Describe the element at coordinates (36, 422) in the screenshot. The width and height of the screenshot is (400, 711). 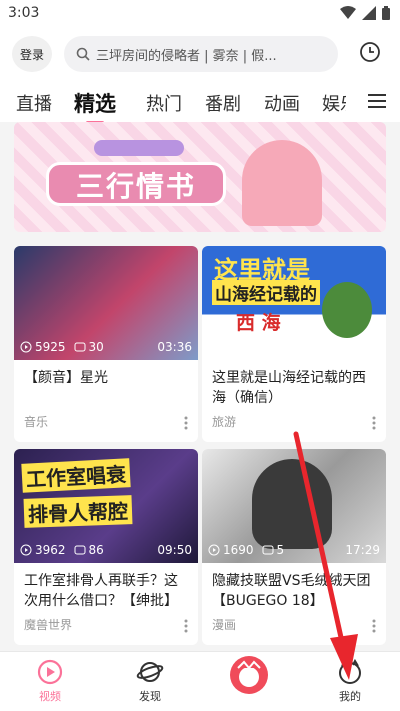
I see `video-category: 音乐` at that location.